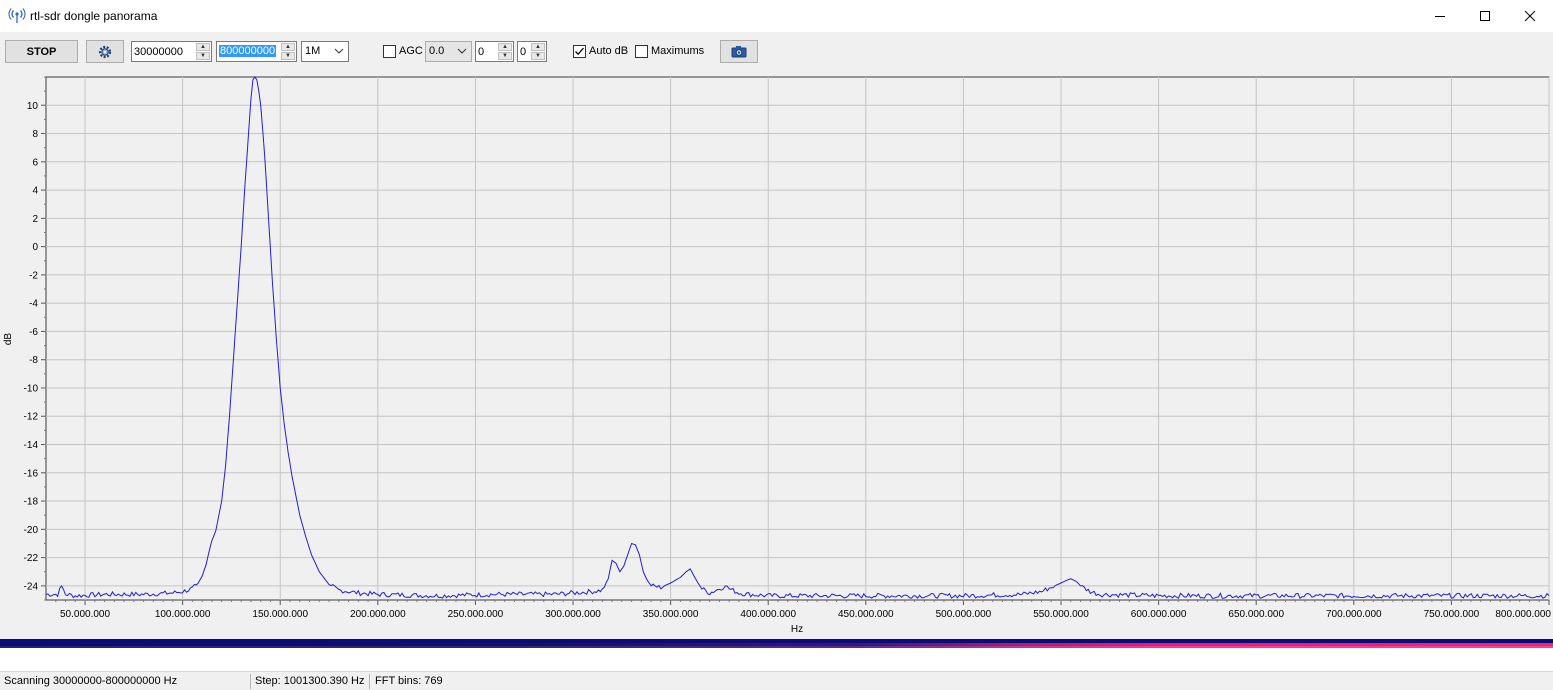  I want to click on y-tick-label: -4, so click(33, 304).